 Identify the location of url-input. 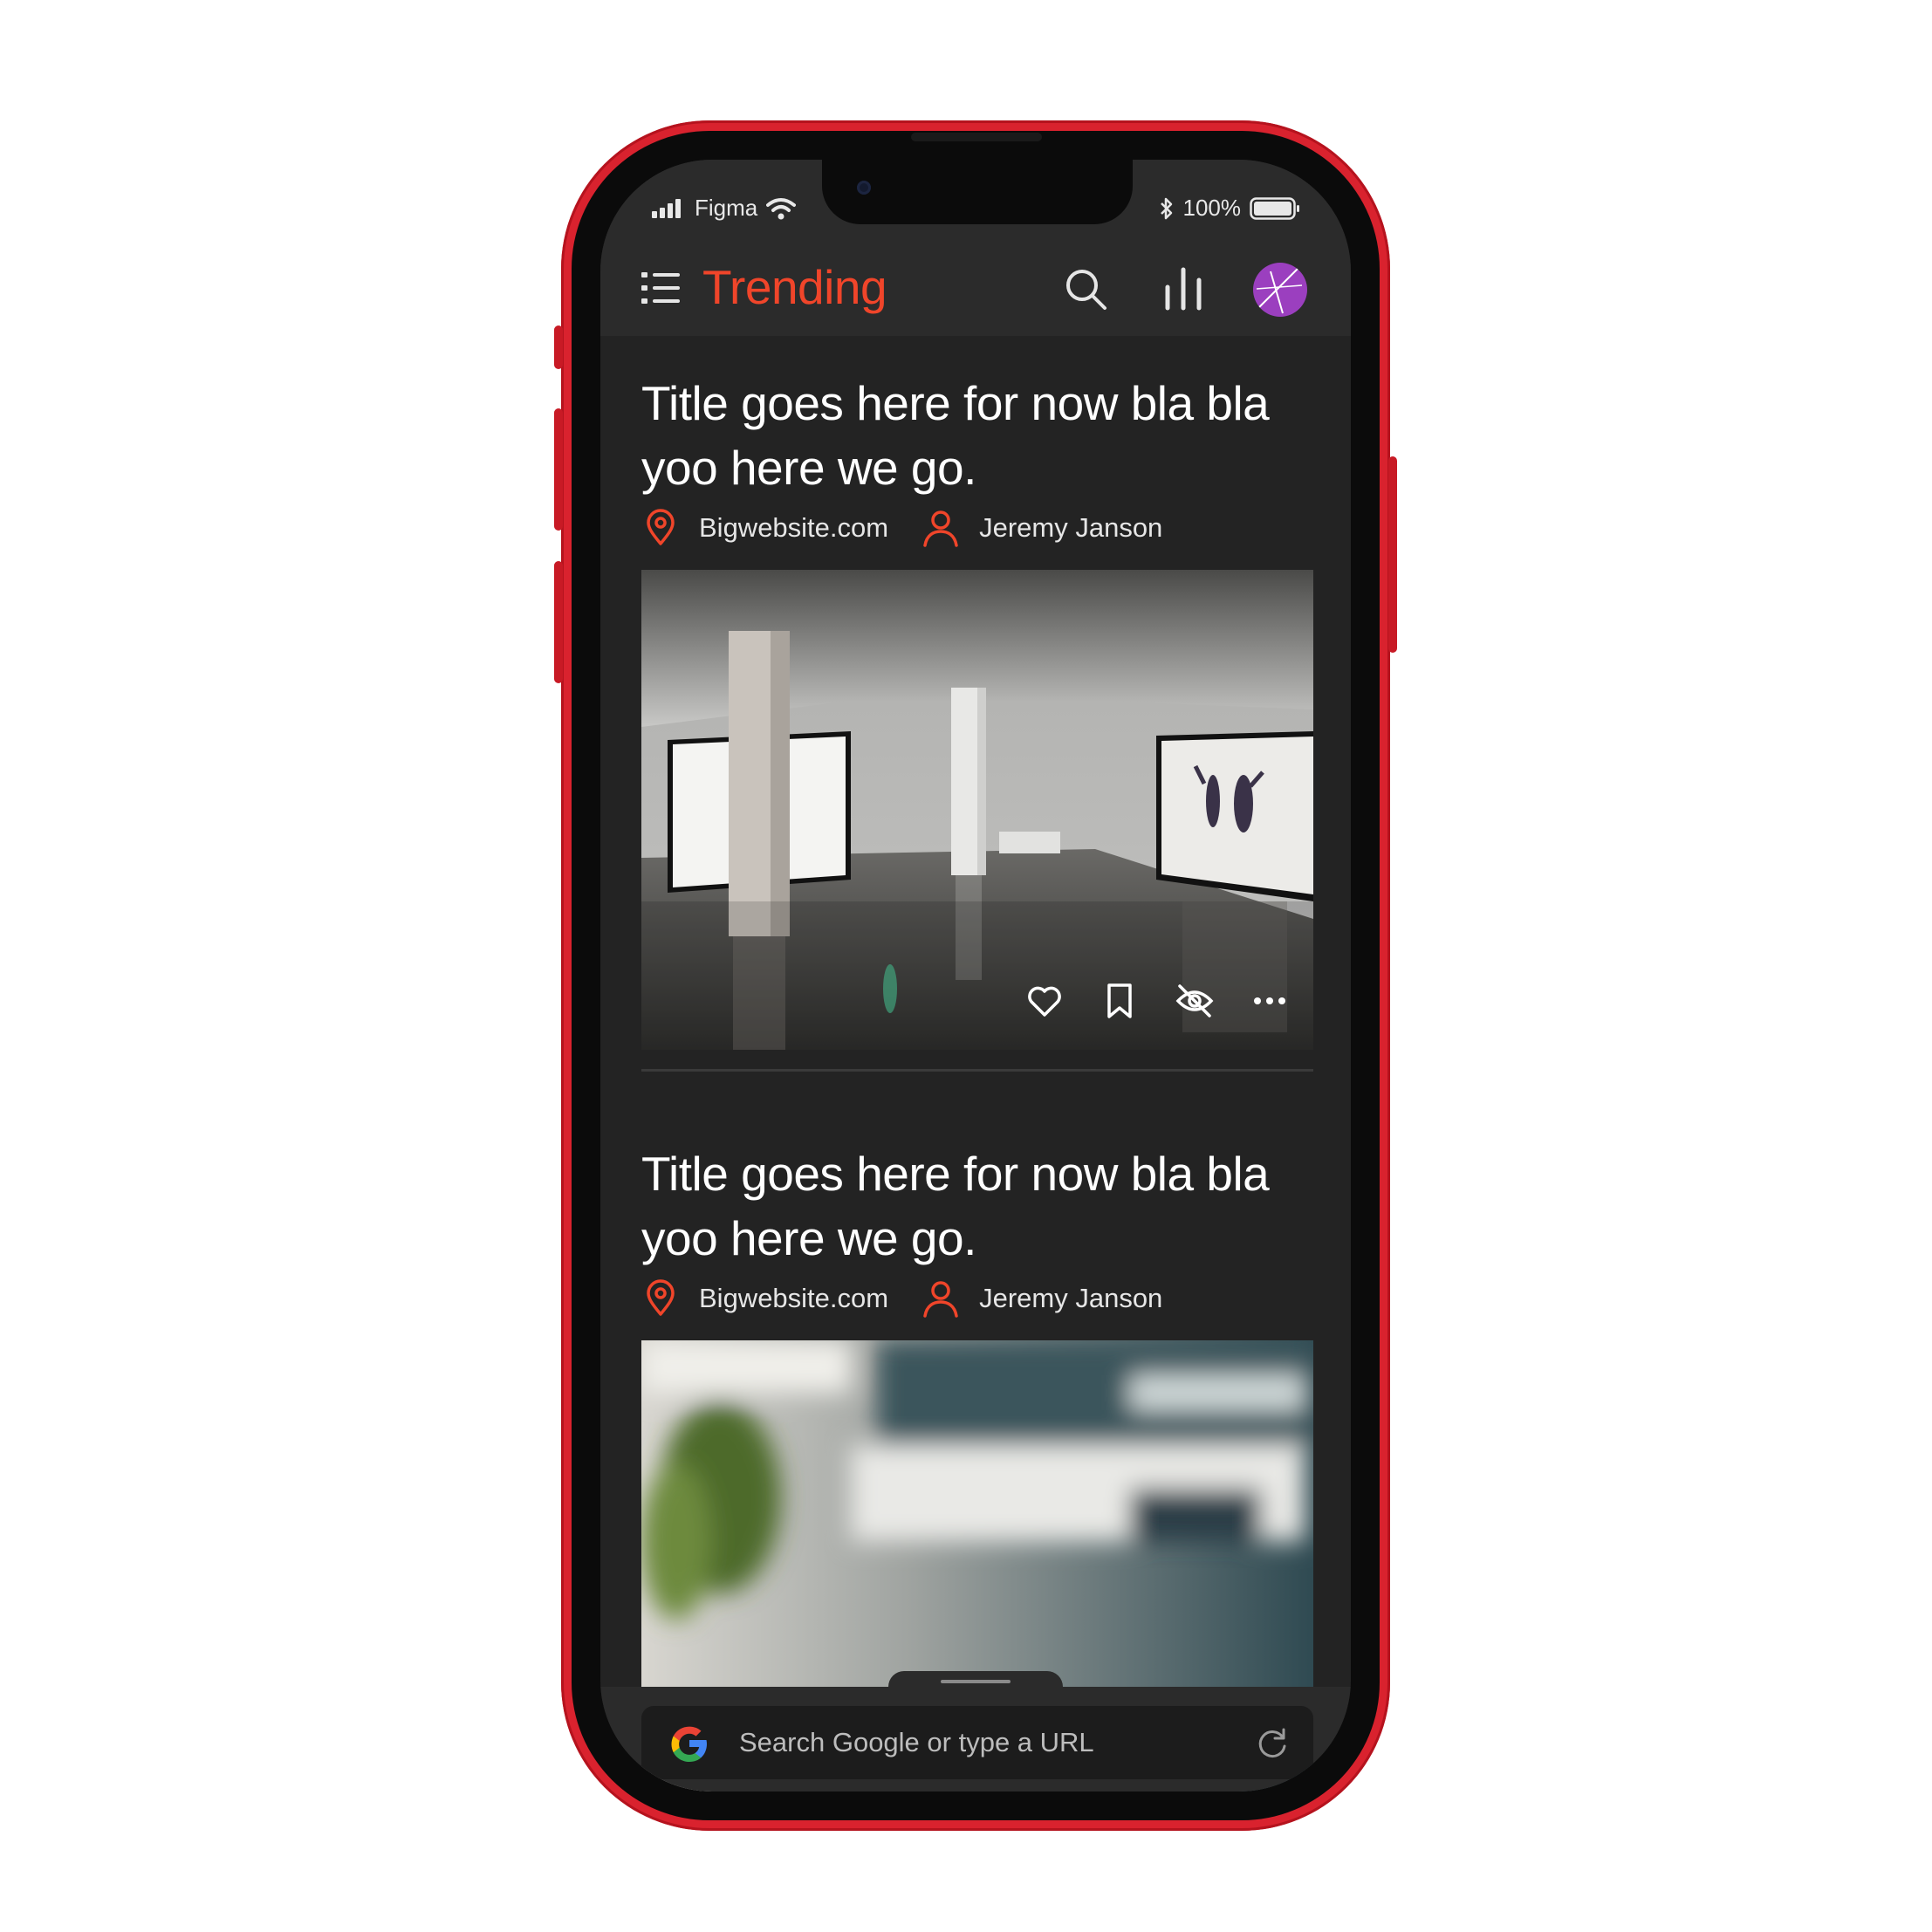
(983, 1743).